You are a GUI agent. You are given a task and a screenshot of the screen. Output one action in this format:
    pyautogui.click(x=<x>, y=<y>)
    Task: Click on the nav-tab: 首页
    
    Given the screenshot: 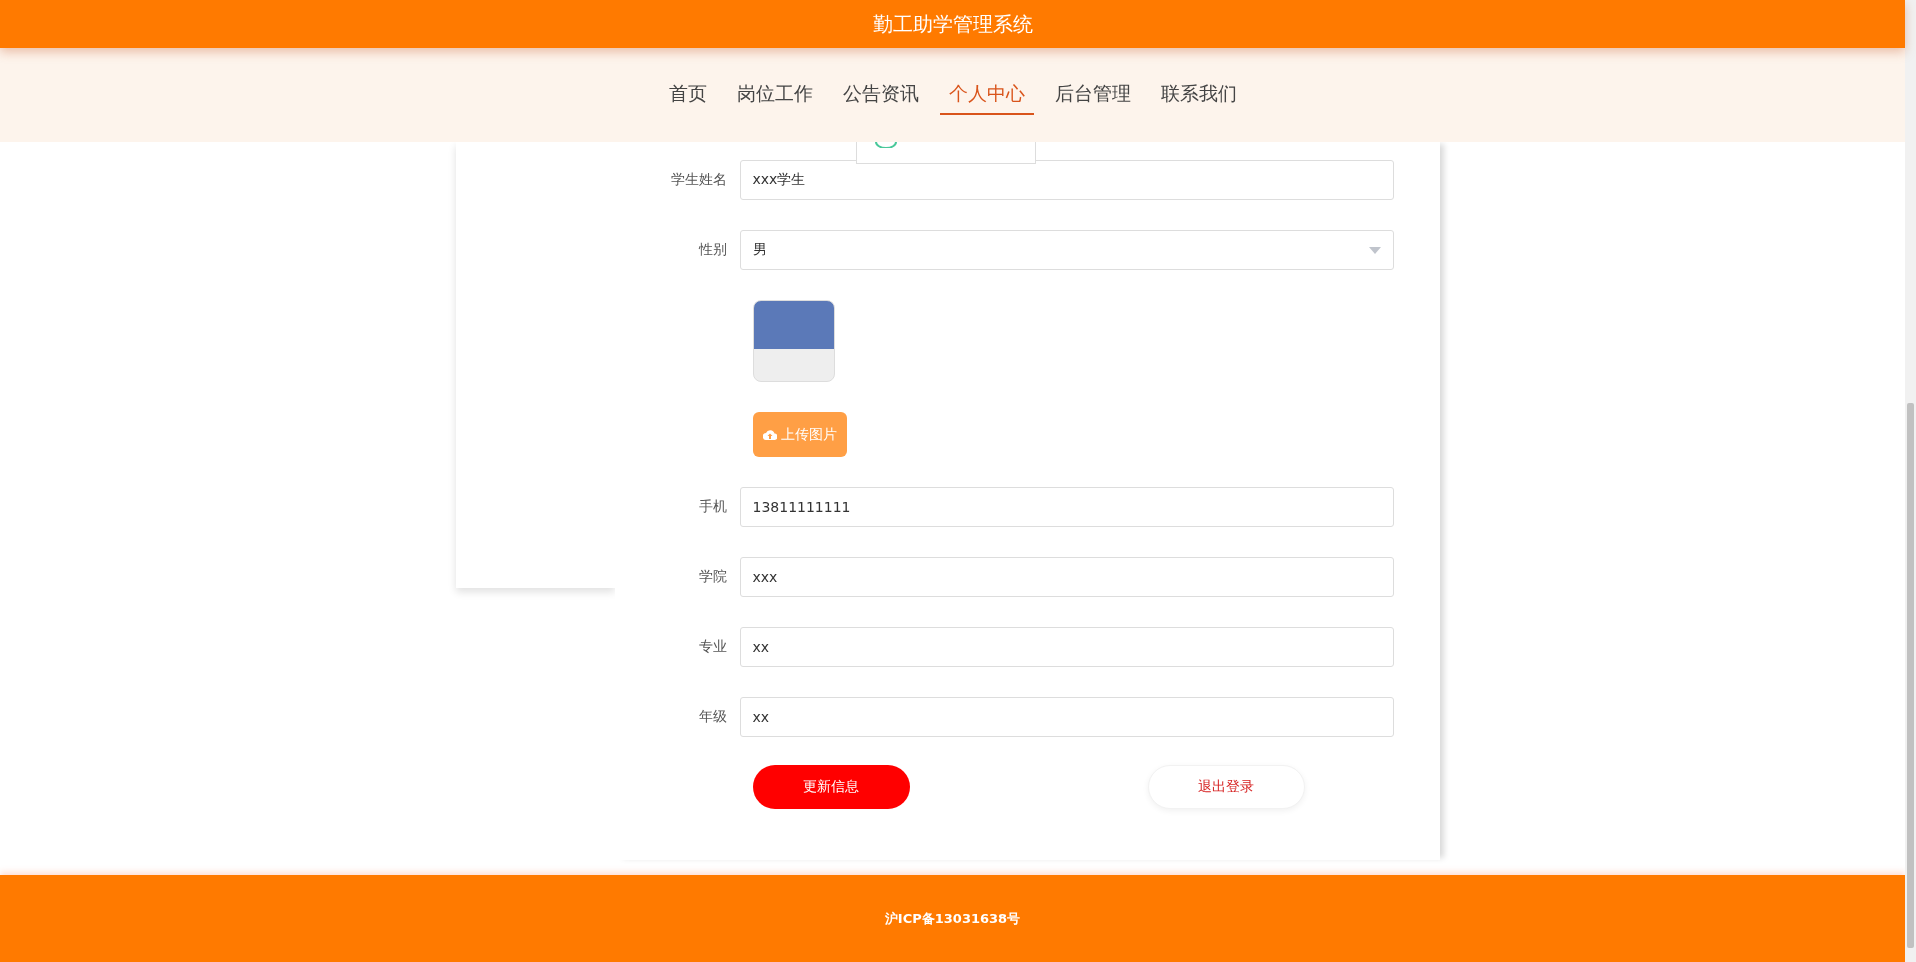 What is the action you would take?
    pyautogui.click(x=687, y=95)
    